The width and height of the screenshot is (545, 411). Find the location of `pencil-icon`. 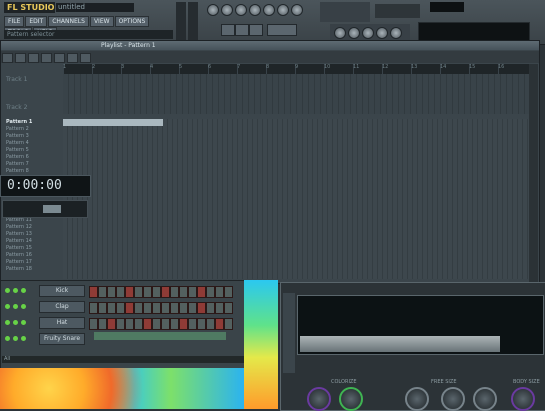

pencil-icon is located at coordinates (7, 58).